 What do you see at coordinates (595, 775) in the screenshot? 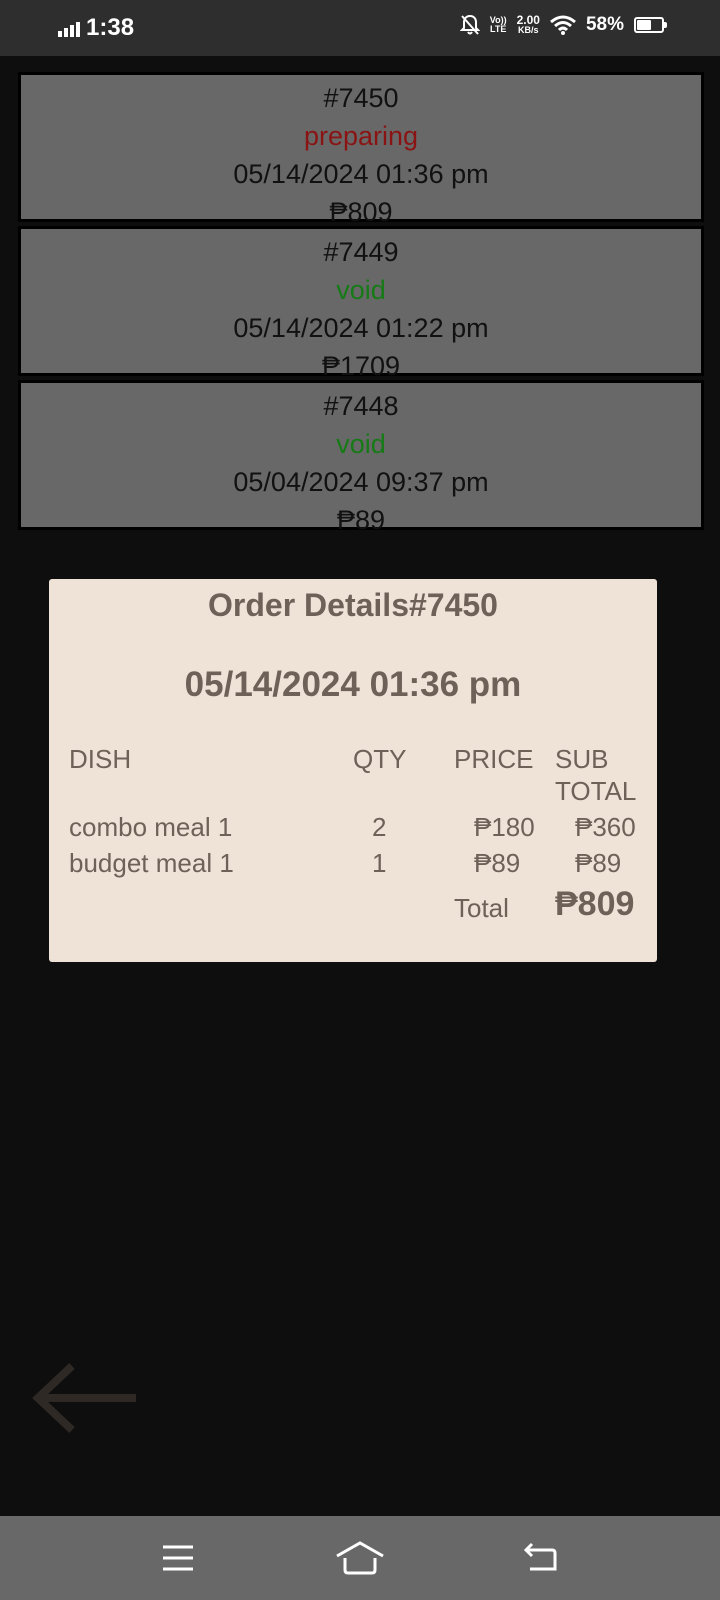
I see `column-header-subtotal: SUB TOTAL` at bounding box center [595, 775].